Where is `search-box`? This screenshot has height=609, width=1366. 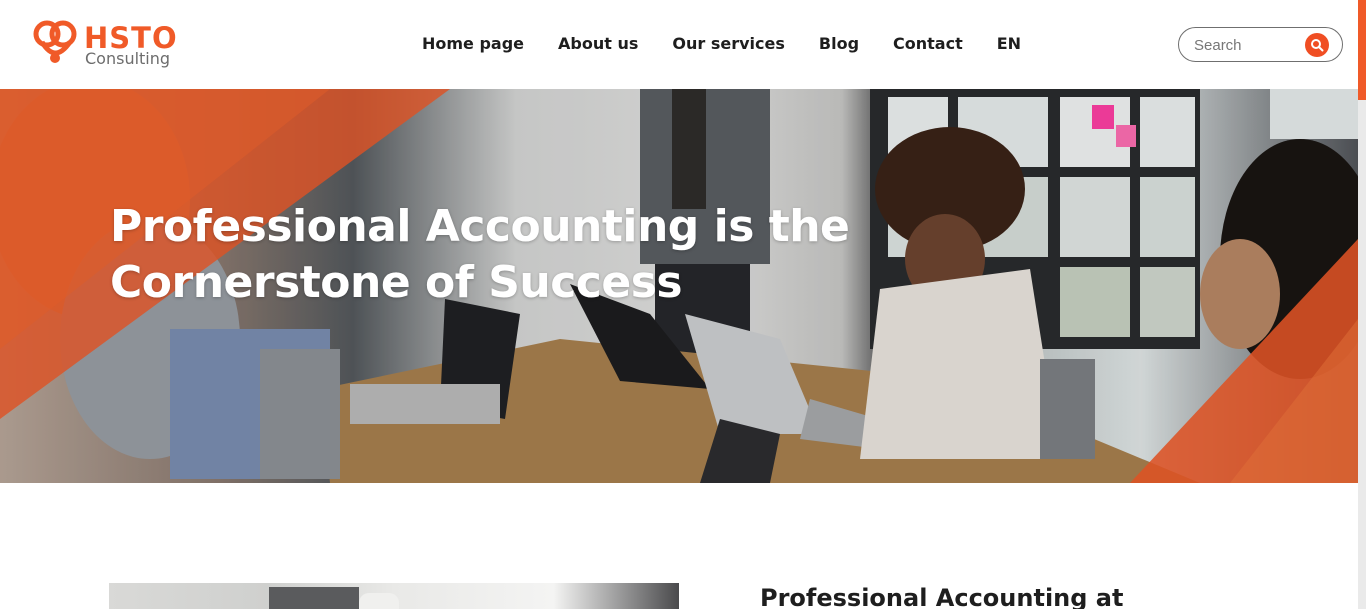
search-box is located at coordinates (1260, 44).